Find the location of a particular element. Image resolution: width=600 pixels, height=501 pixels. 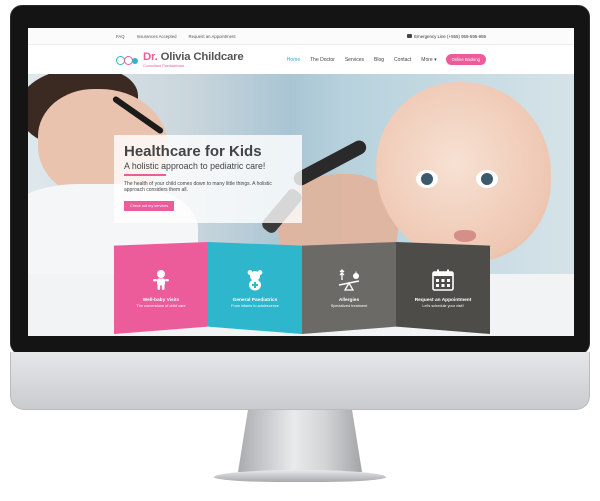

logo-prefix: Dr. is located at coordinates (150, 56).